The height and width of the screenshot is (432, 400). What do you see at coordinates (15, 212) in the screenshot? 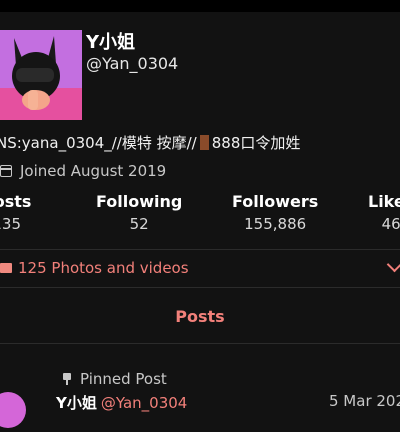
I see `stat-posts: Posts 135` at bounding box center [15, 212].